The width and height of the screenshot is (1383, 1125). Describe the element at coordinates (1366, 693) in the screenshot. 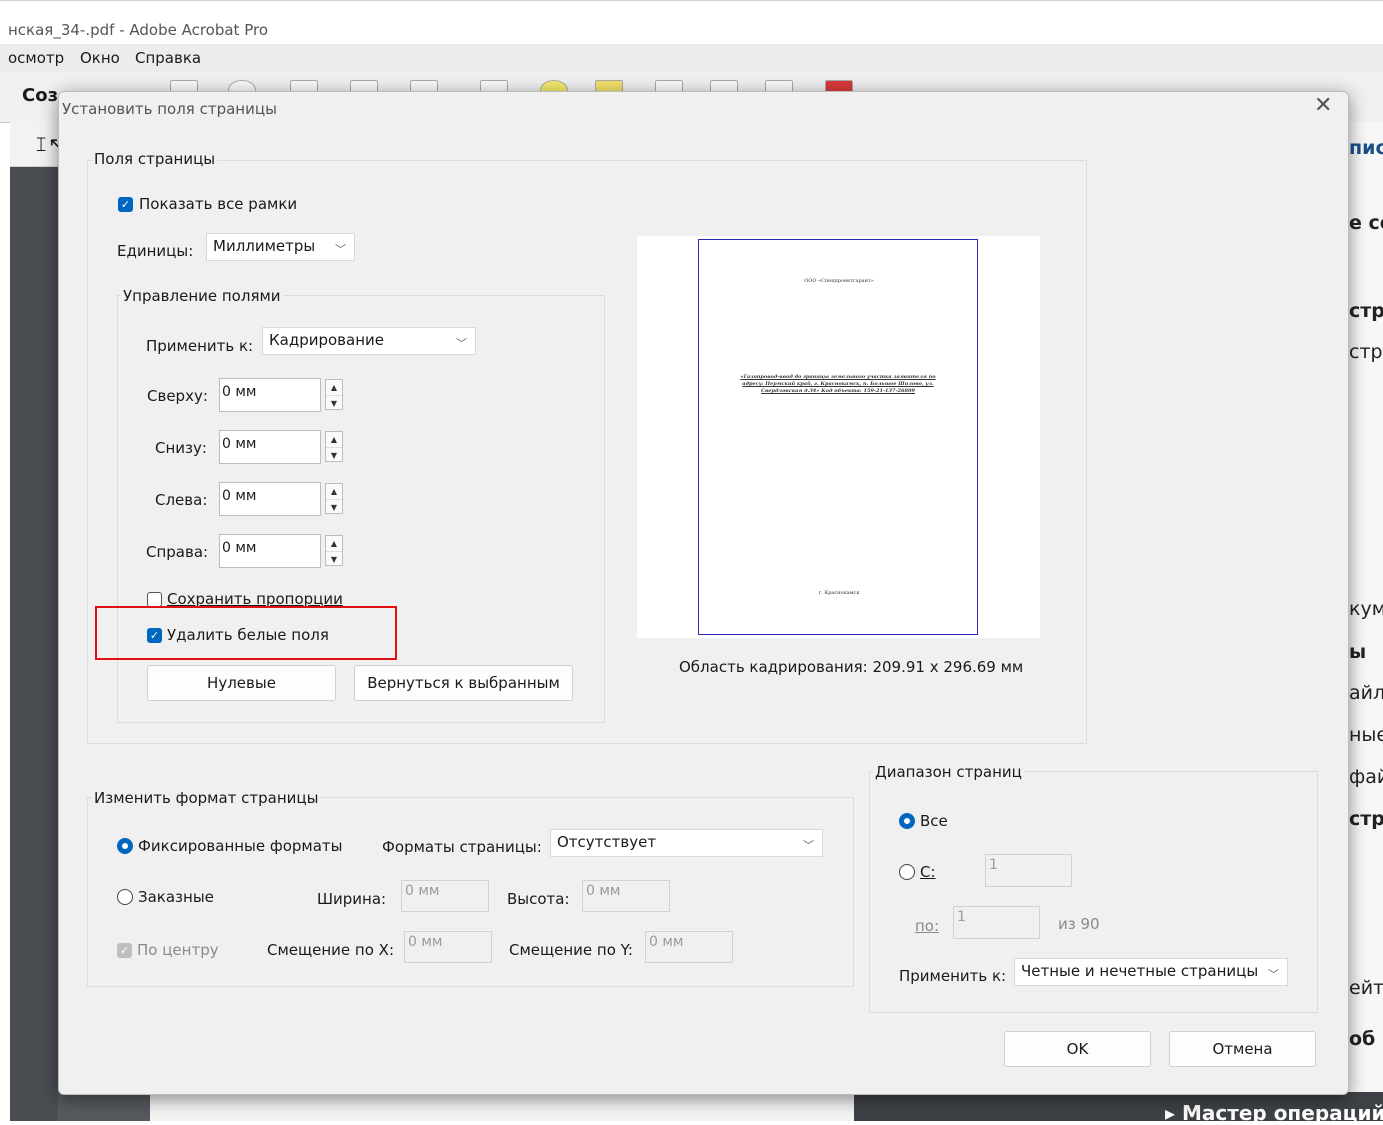

I see `right-pane-text: айла` at that location.